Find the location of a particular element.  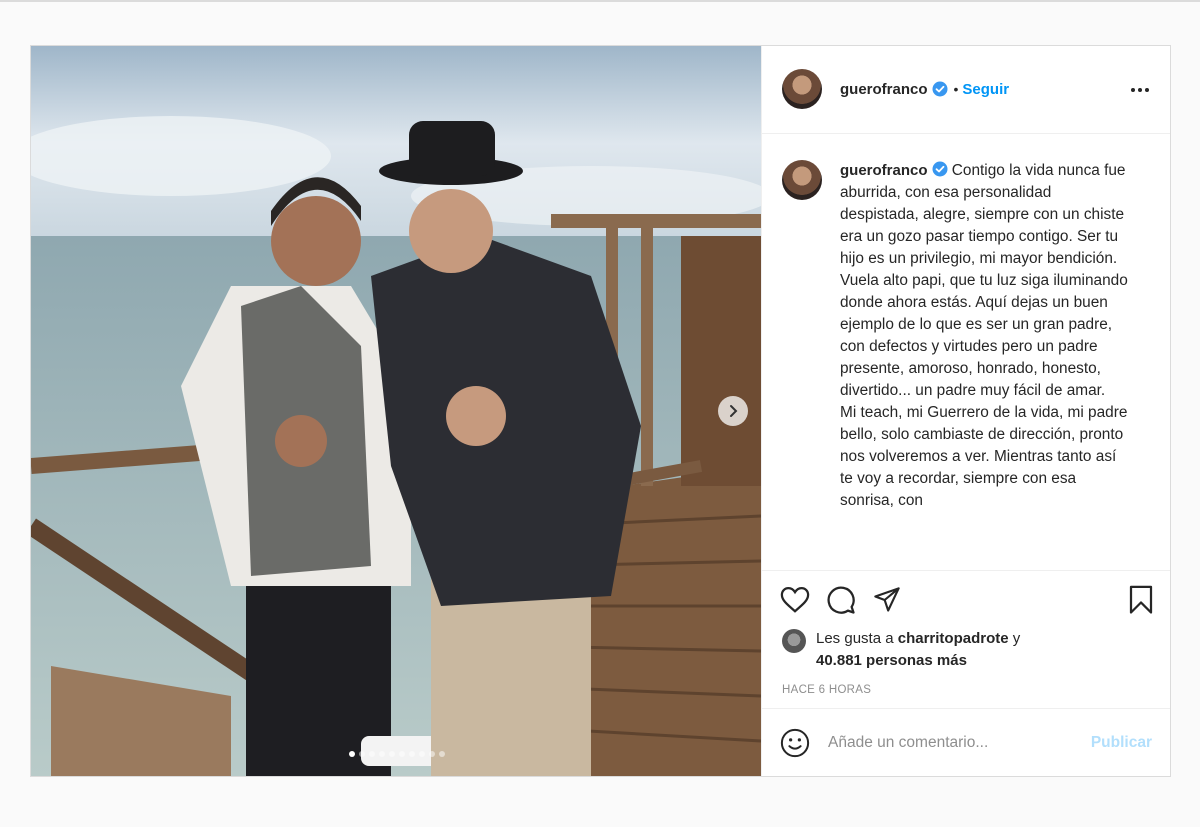

likes-connector: y is located at coordinates (1016, 639).